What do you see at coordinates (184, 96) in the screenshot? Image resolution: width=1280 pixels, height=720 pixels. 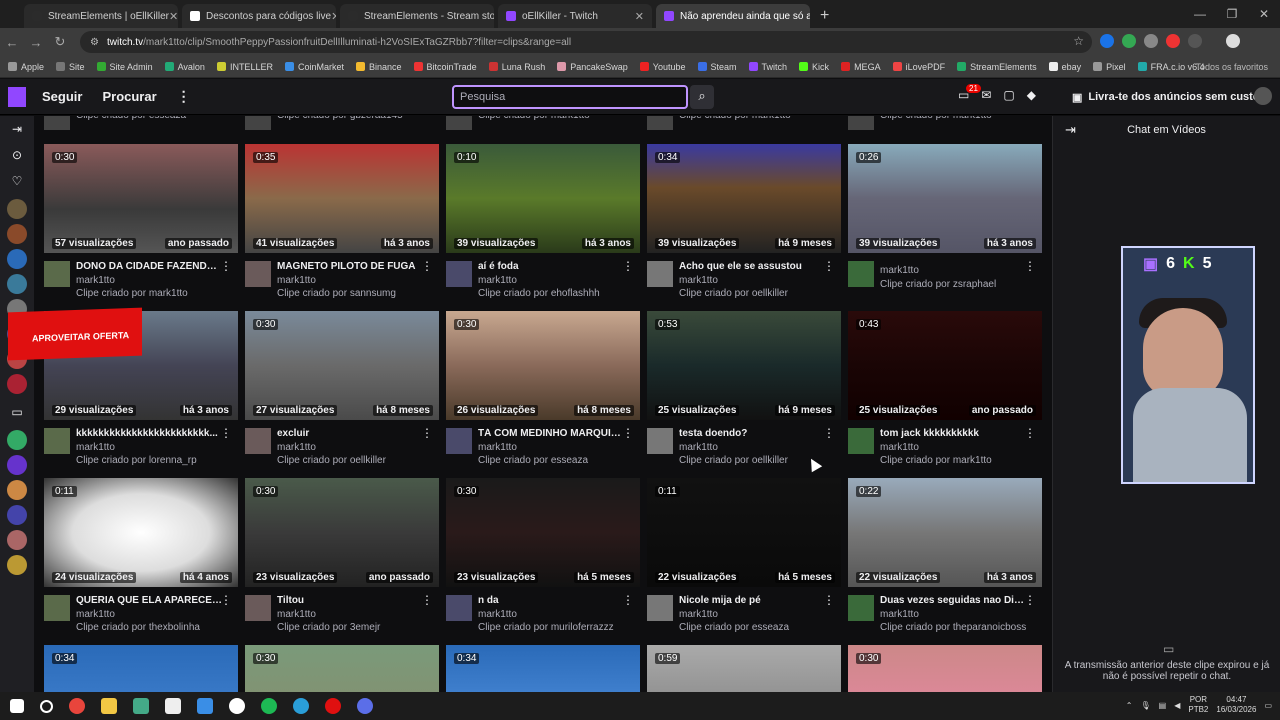 I see `more-menu-icon: ⋮` at bounding box center [184, 96].